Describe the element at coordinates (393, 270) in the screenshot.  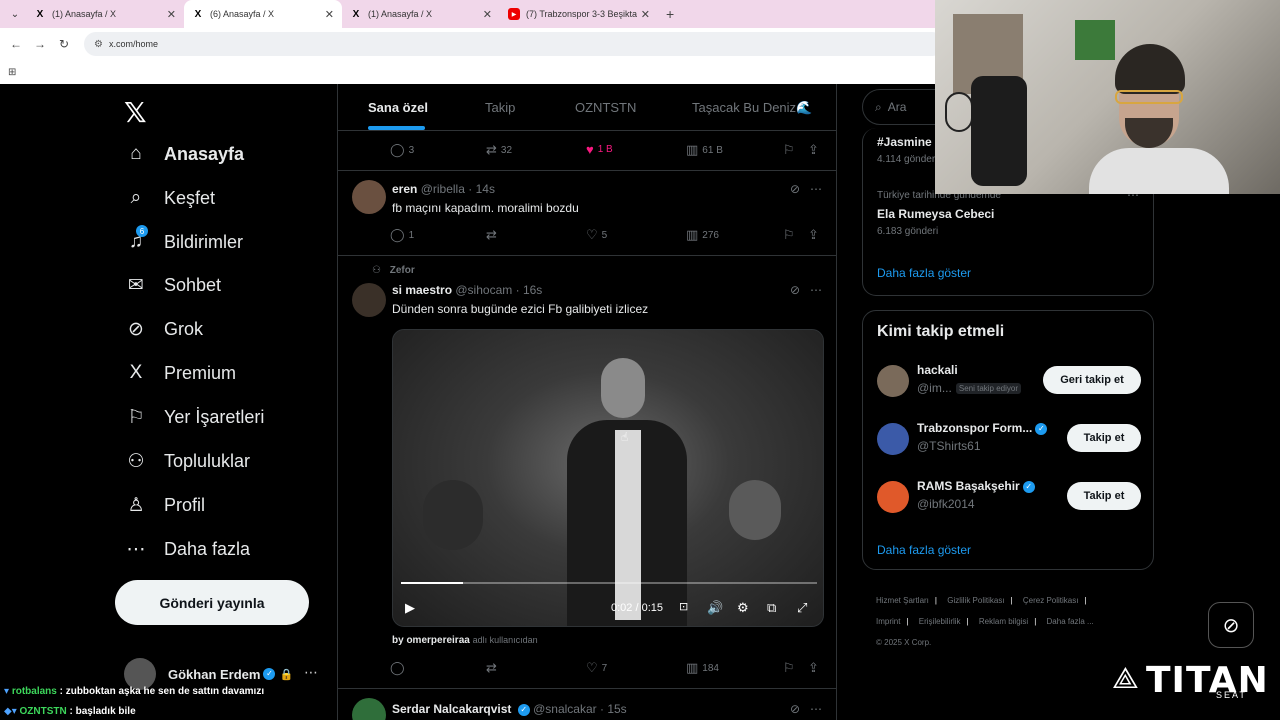
I see `reposted-by: ⚇ Zefor` at that location.